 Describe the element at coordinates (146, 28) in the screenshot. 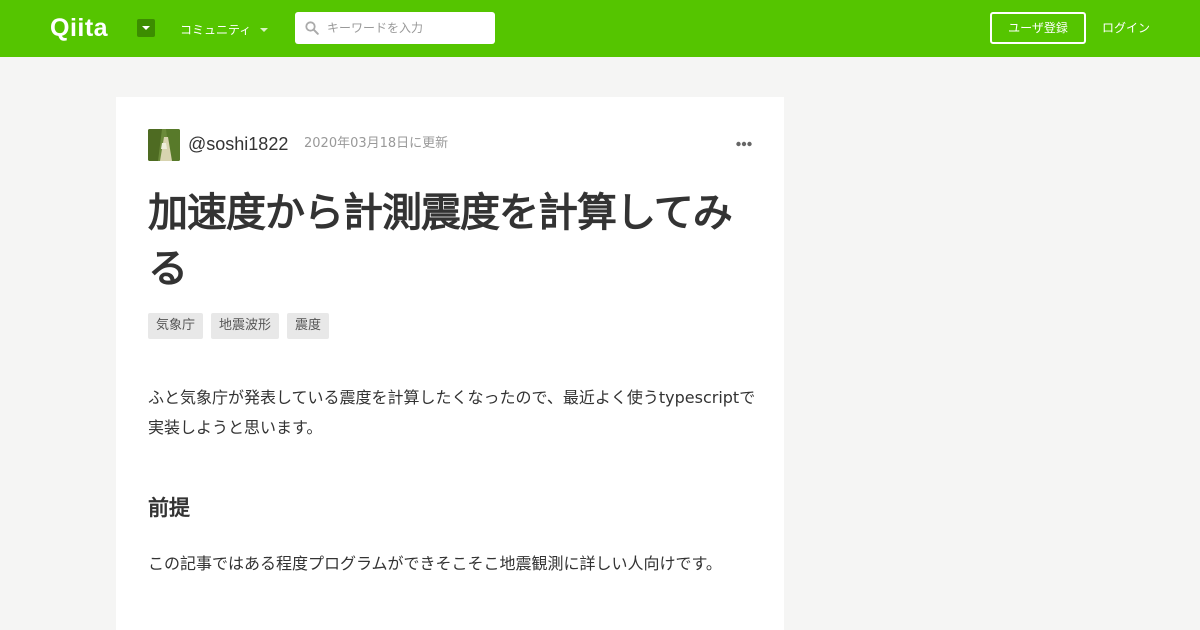

I see `logo-menu-caret-icon` at that location.